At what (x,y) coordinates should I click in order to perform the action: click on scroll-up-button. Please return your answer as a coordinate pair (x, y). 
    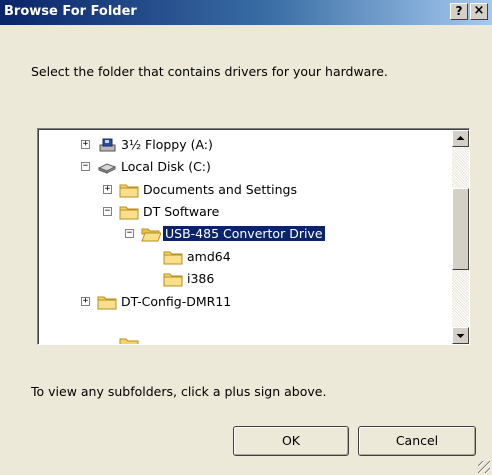
    Looking at the image, I should click on (460, 138).